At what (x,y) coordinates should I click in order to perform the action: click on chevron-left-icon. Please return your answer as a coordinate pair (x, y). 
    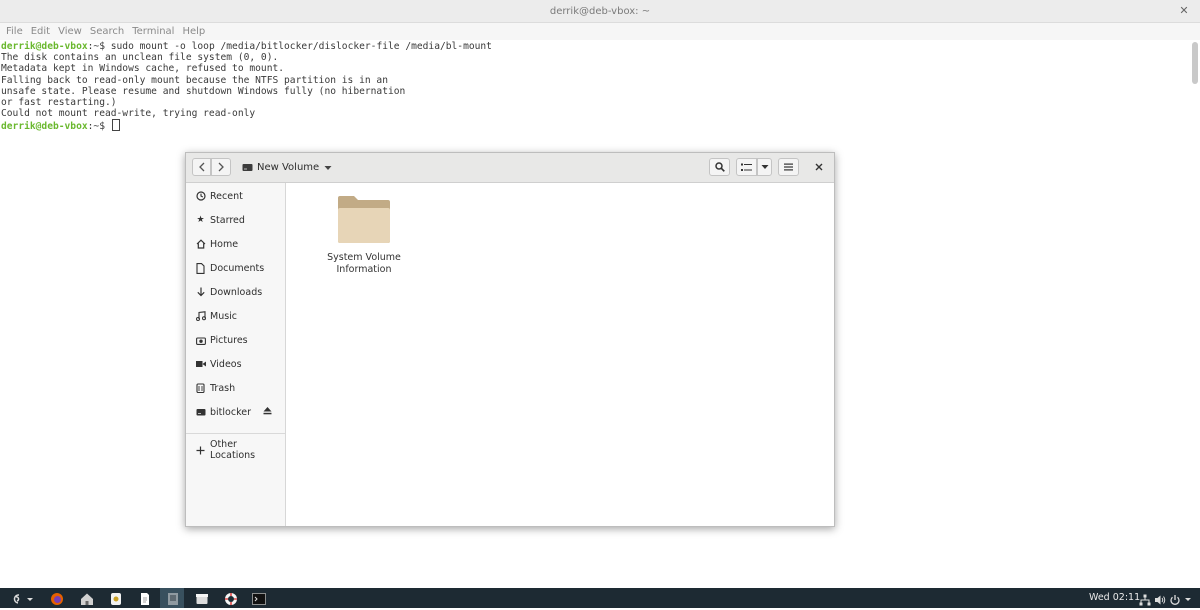
    Looking at the image, I should click on (201, 167).